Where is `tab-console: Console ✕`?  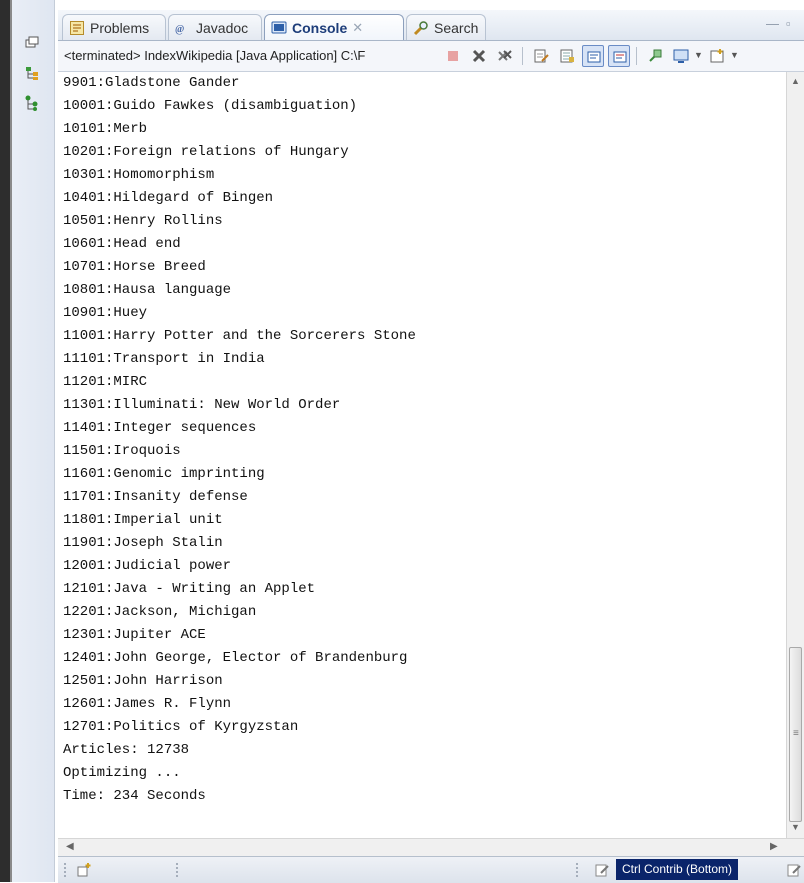 tab-console: Console ✕ is located at coordinates (334, 27).